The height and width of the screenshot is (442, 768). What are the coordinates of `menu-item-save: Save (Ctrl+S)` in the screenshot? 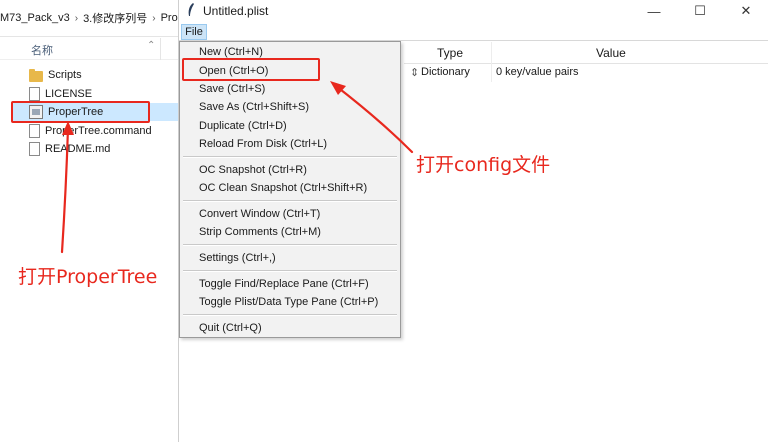 It's located at (290, 89).